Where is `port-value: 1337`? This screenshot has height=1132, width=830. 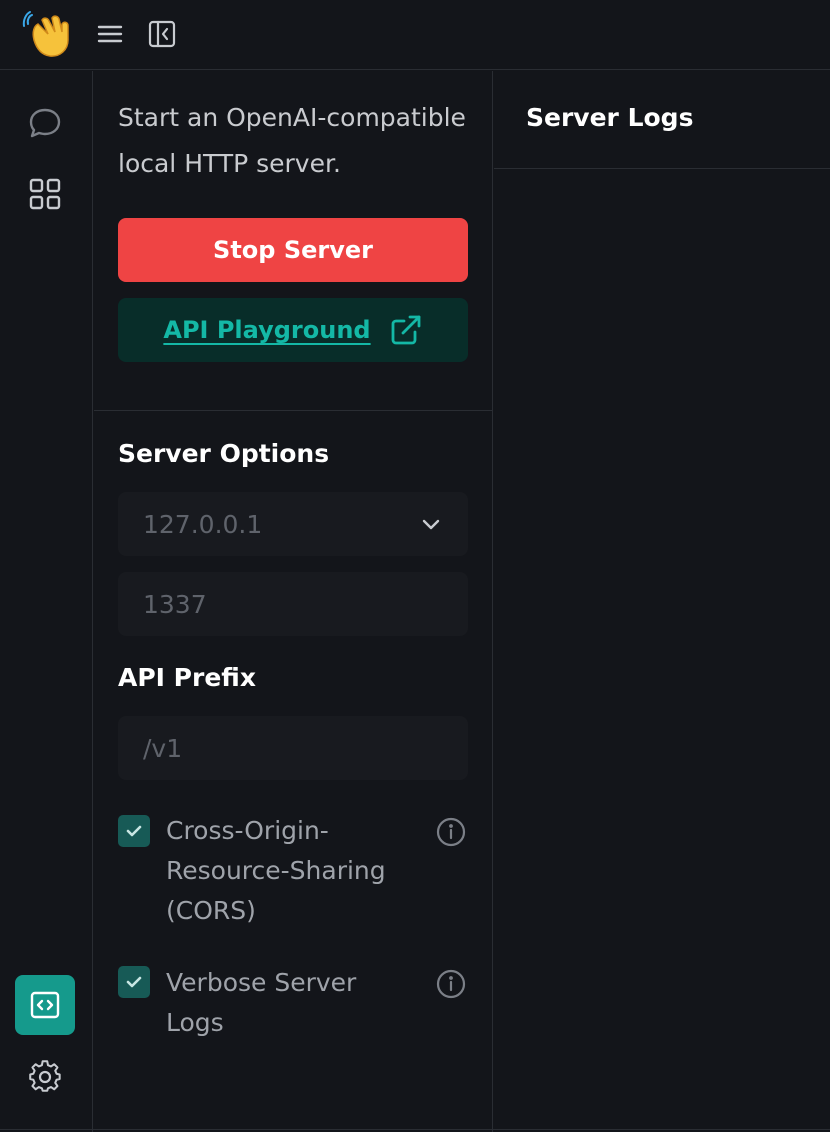 port-value: 1337 is located at coordinates (175, 604).